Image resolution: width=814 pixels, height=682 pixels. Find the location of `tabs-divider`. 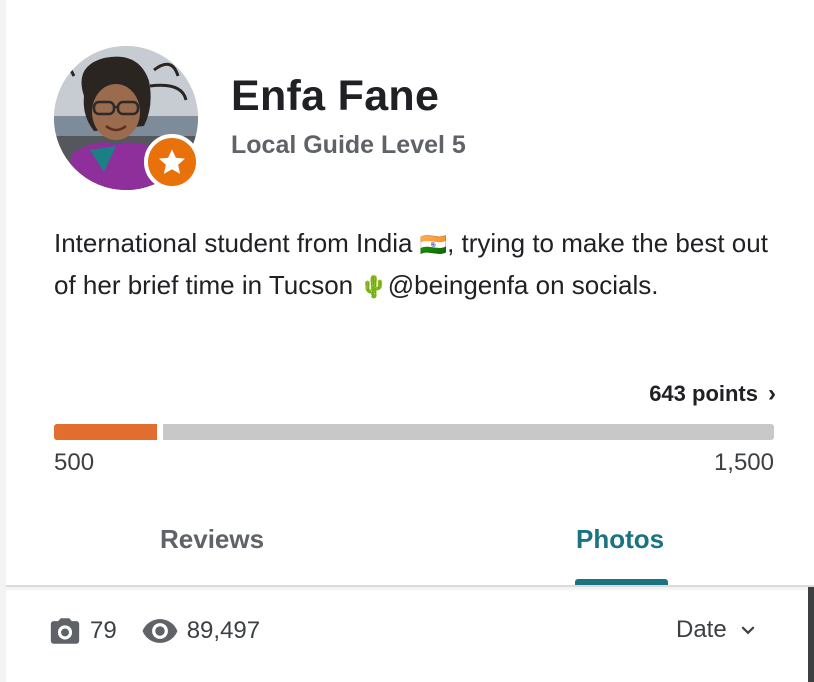

tabs-divider is located at coordinates (410, 586).